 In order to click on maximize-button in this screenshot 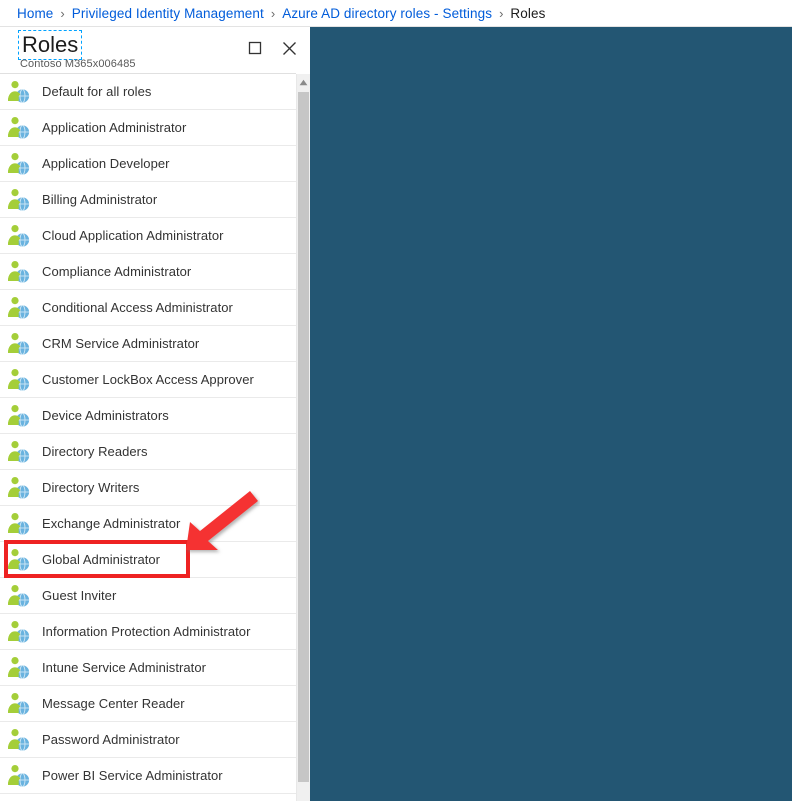, I will do `click(255, 48)`.